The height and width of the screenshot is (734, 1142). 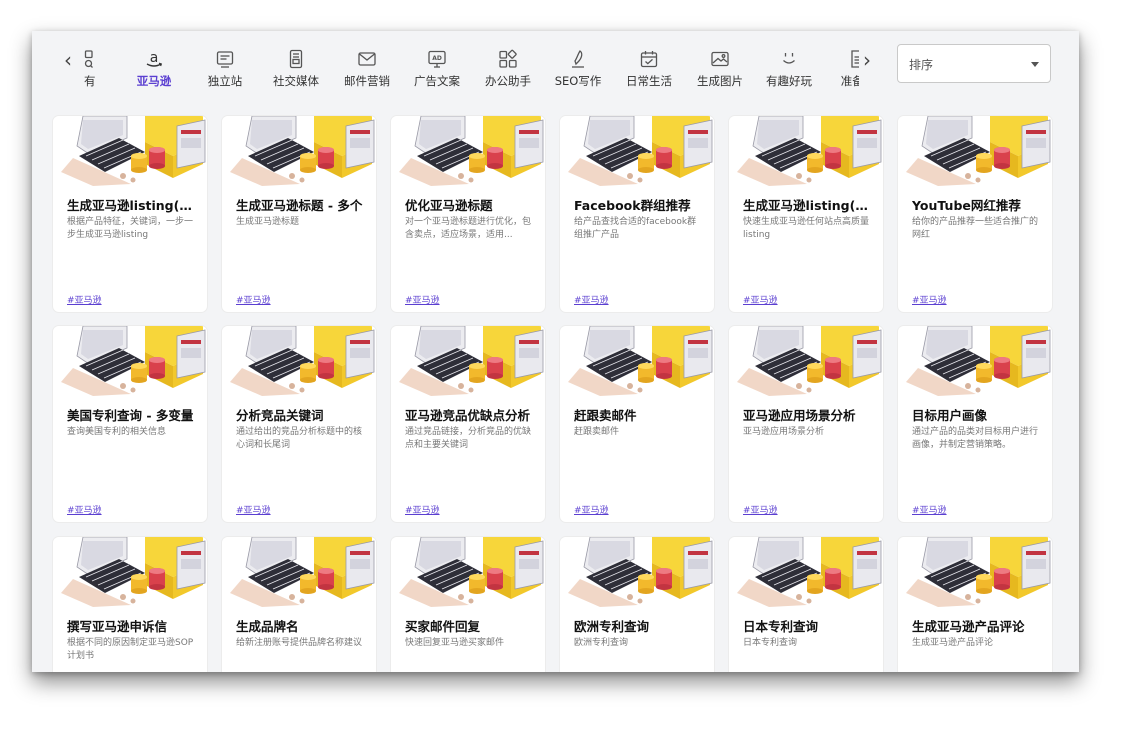 What do you see at coordinates (468, 424) in the screenshot?
I see `prompt-card: 亚马逊竞品优缺点分析 通过竞品链接，分析竞品的优缺点和主要关键词 #亚马逊` at bounding box center [468, 424].